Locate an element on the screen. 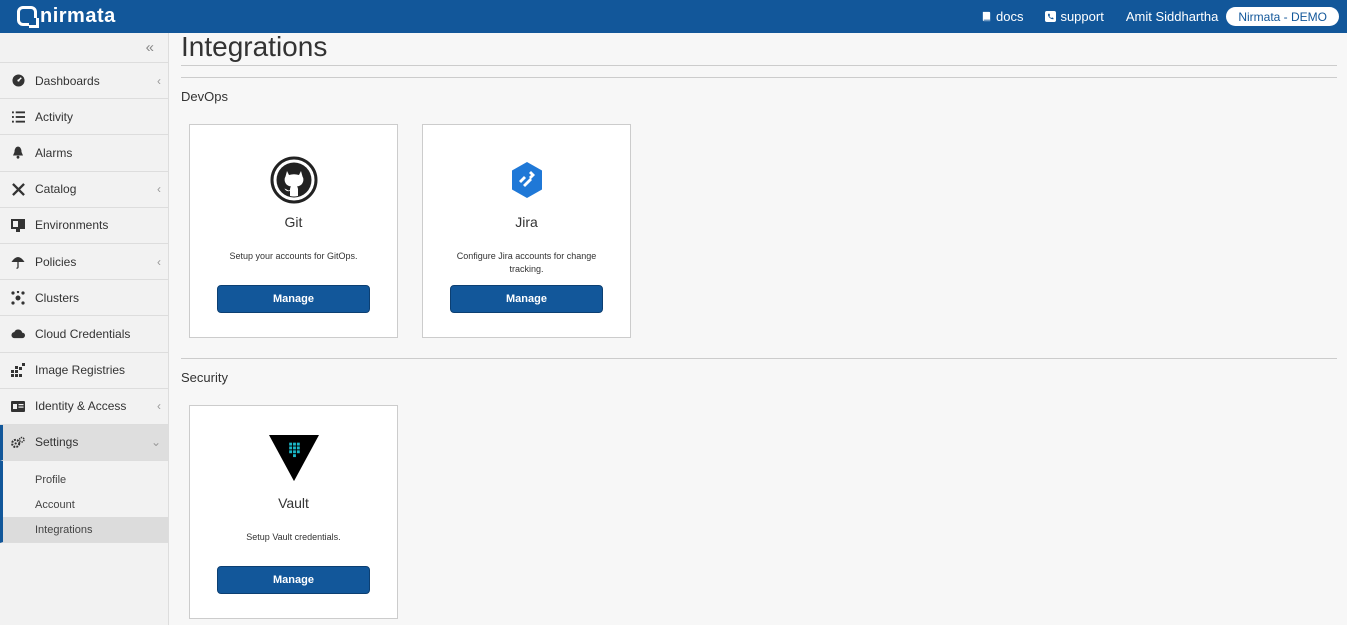 Image resolution: width=1347 pixels, height=625 pixels. support-link: support is located at coordinates (1074, 16).